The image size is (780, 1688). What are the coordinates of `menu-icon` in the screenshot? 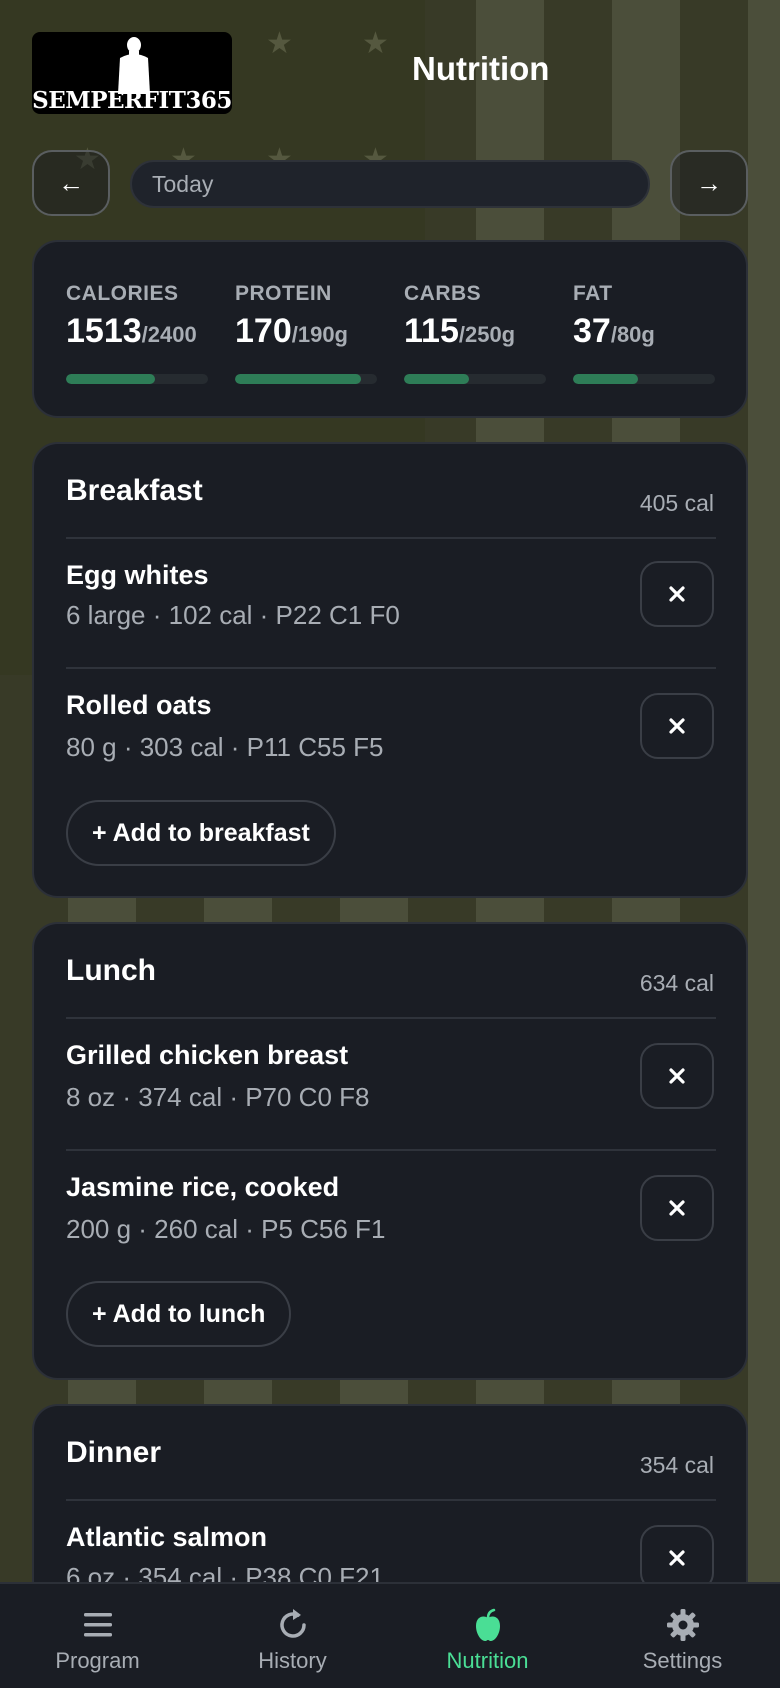 It's located at (98, 1625).